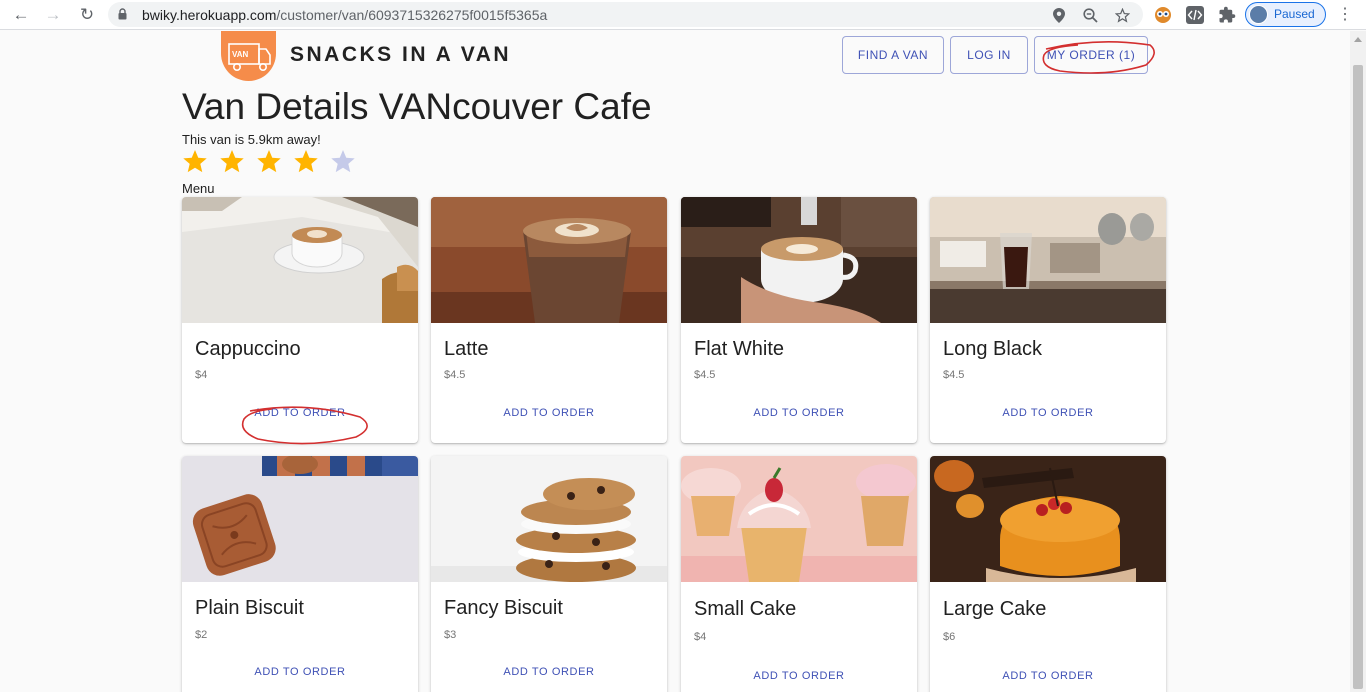  What do you see at coordinates (1358, 377) in the screenshot?
I see `scrollbar-thumb` at bounding box center [1358, 377].